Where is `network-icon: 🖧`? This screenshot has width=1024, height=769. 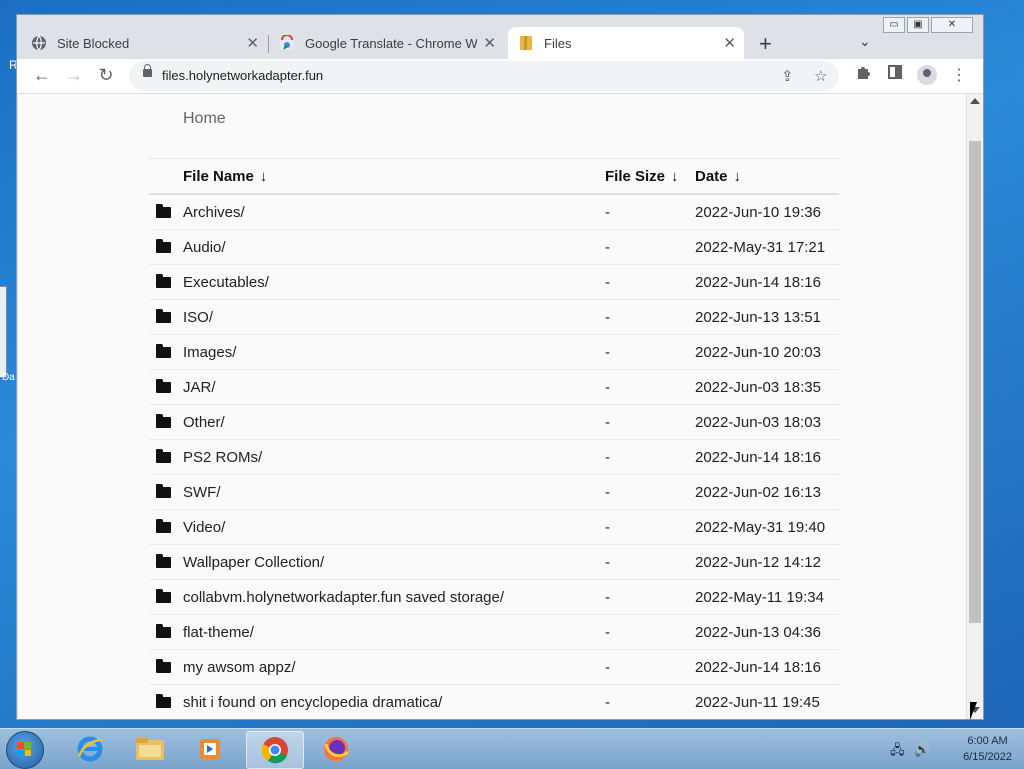
network-icon: 🖧 is located at coordinates (897, 749).